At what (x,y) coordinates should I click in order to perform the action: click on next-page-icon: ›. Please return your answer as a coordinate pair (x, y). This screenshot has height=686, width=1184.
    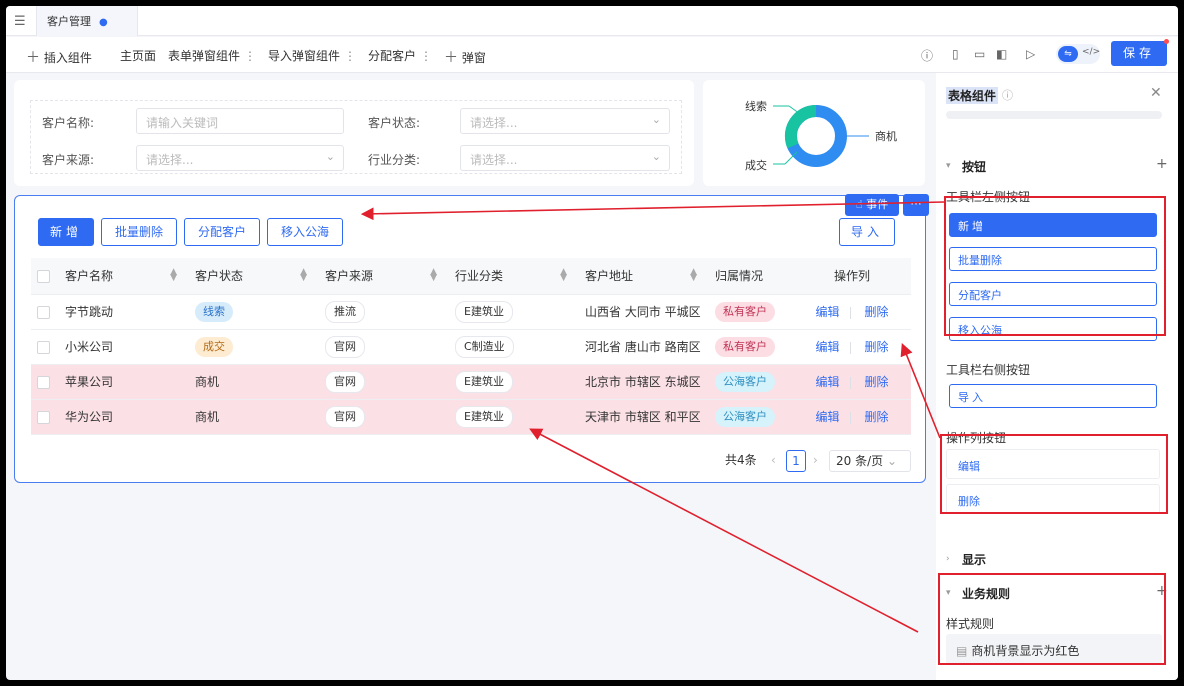
    Looking at the image, I should click on (815, 461).